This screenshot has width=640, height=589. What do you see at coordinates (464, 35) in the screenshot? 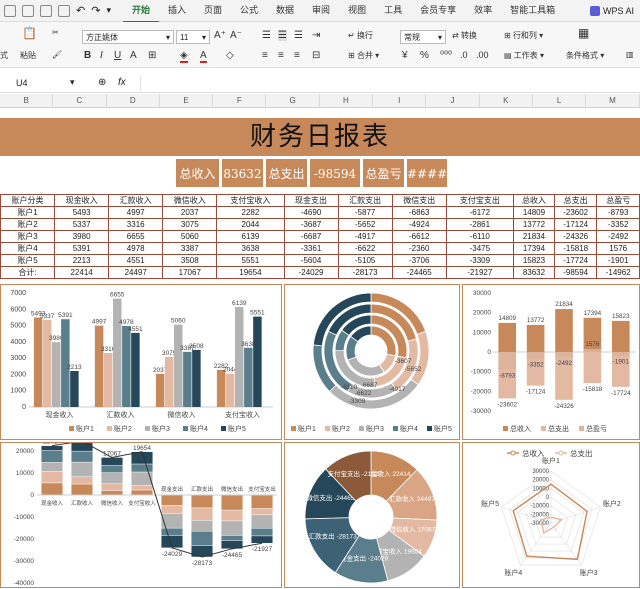
I see `convert-button: ⇄ 转换` at bounding box center [464, 35].